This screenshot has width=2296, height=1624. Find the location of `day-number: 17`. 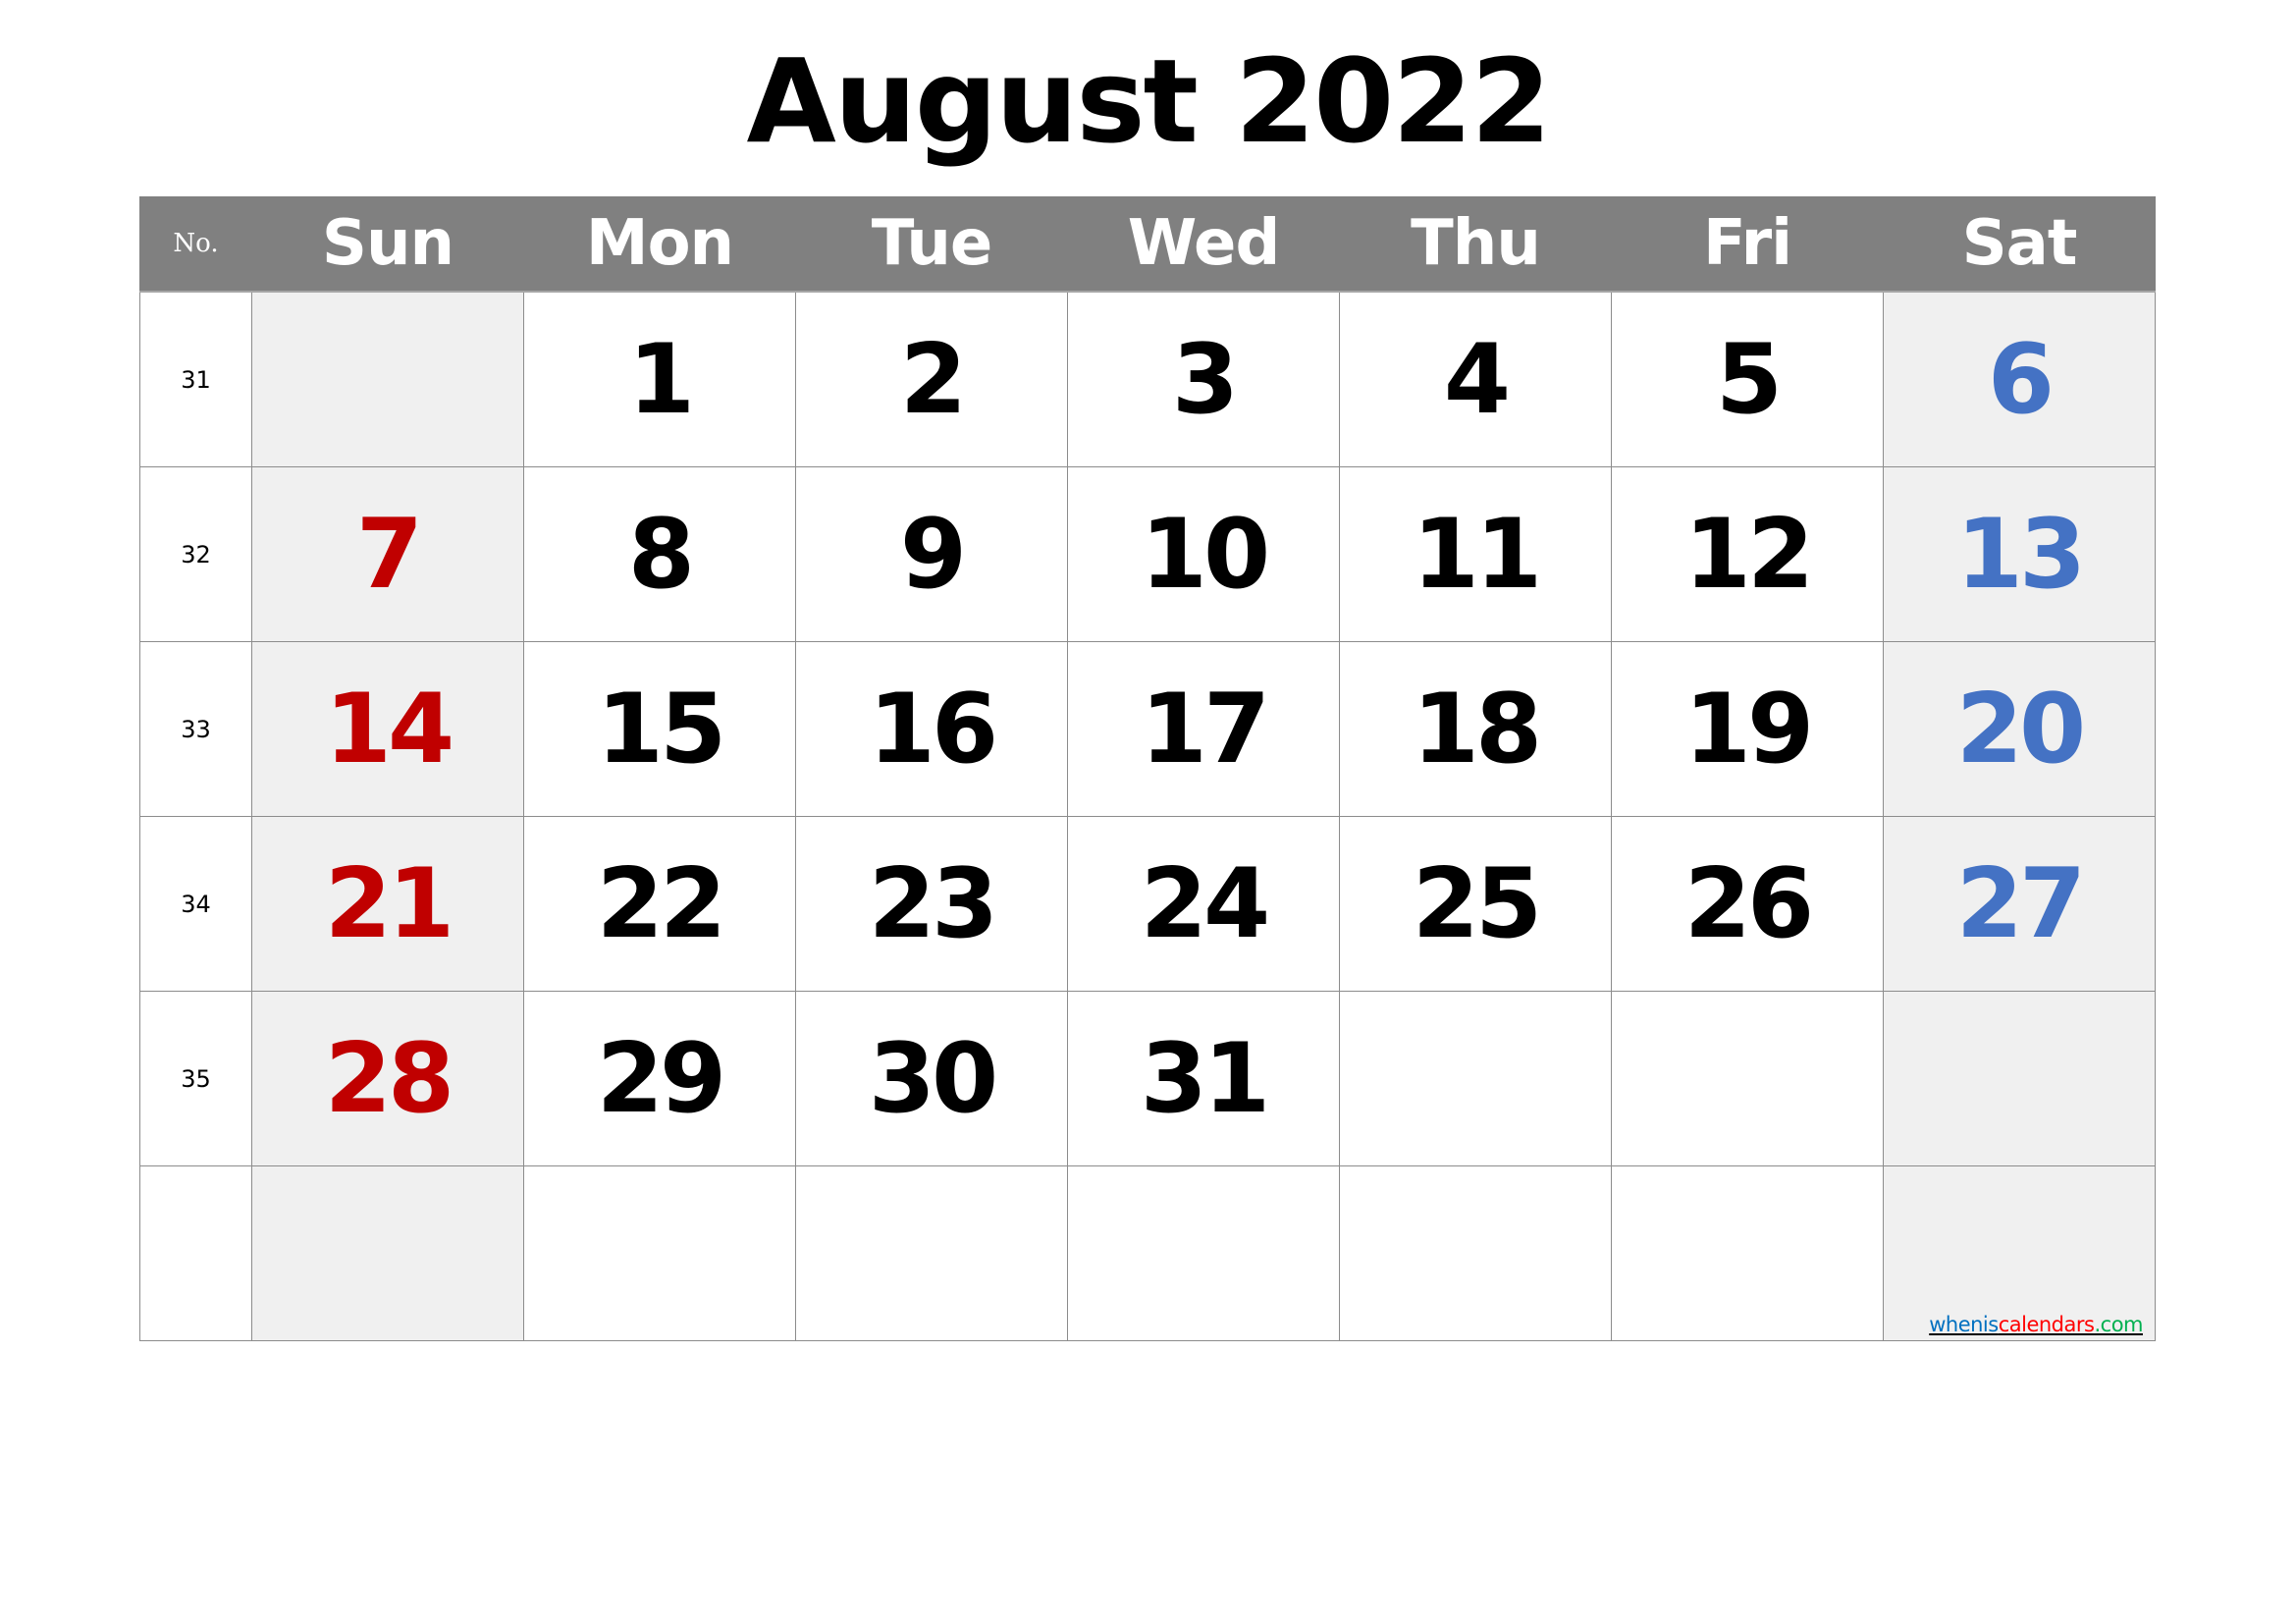

day-number: 17 is located at coordinates (1205, 729).